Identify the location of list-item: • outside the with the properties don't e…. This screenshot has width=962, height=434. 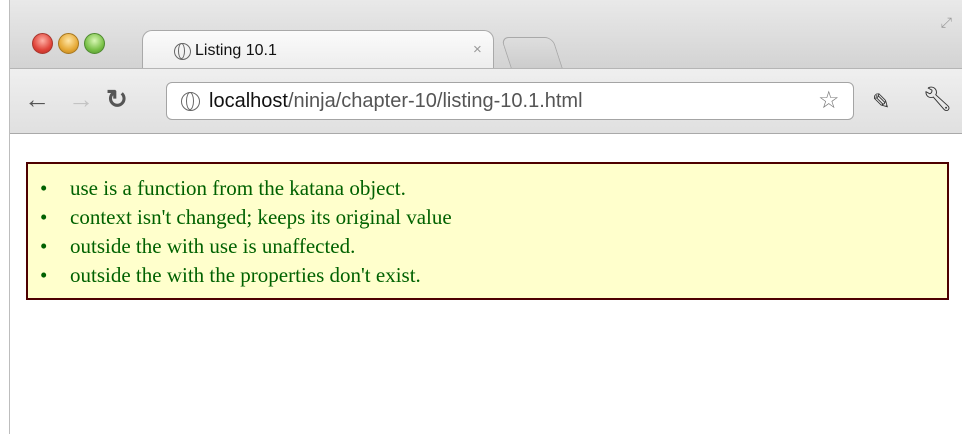
(230, 275).